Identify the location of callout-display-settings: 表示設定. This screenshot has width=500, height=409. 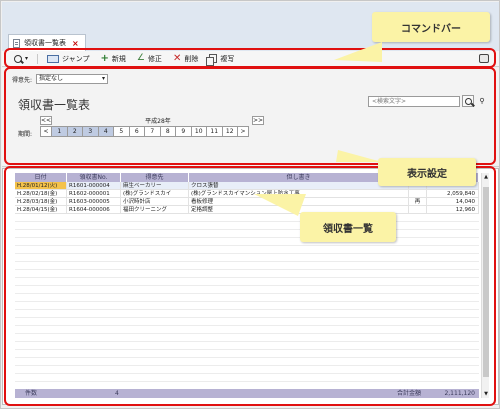
(427, 172).